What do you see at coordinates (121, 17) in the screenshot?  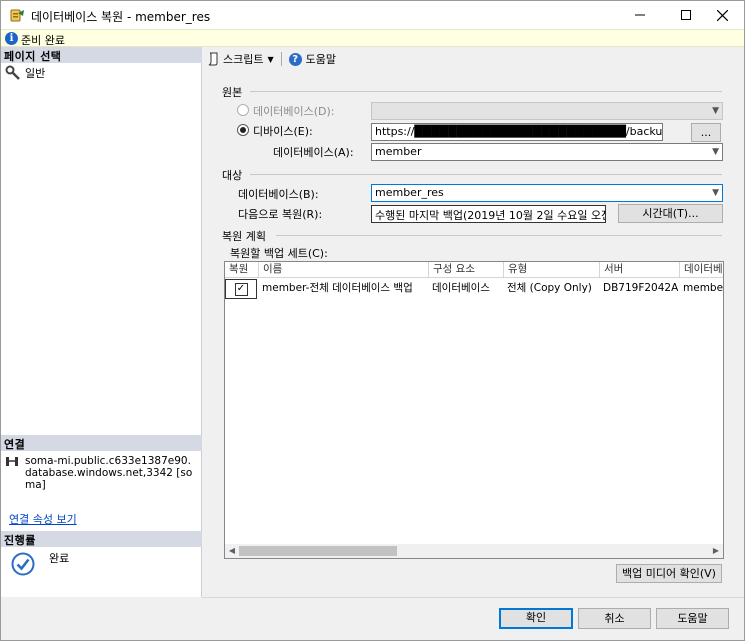 I see `window-title: 데이터베이스 복원 - member_res` at bounding box center [121, 17].